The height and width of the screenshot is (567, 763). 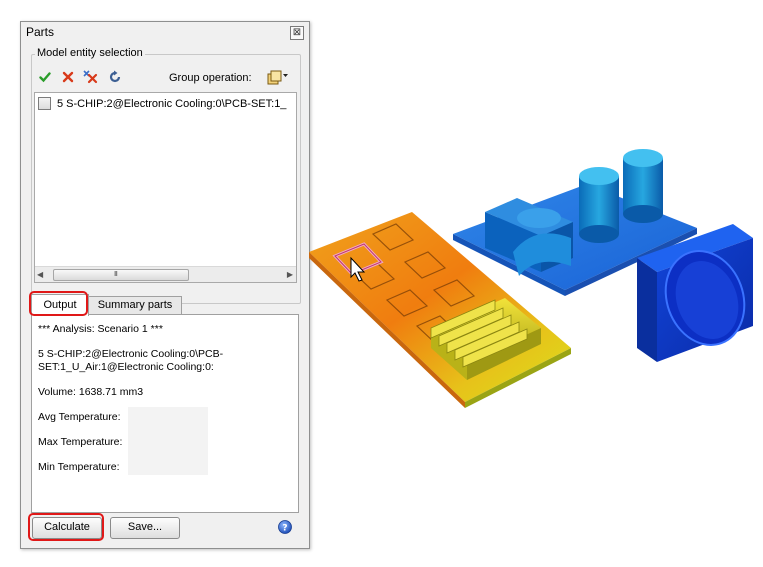 I want to click on help-icon: ?, so click(x=285, y=527).